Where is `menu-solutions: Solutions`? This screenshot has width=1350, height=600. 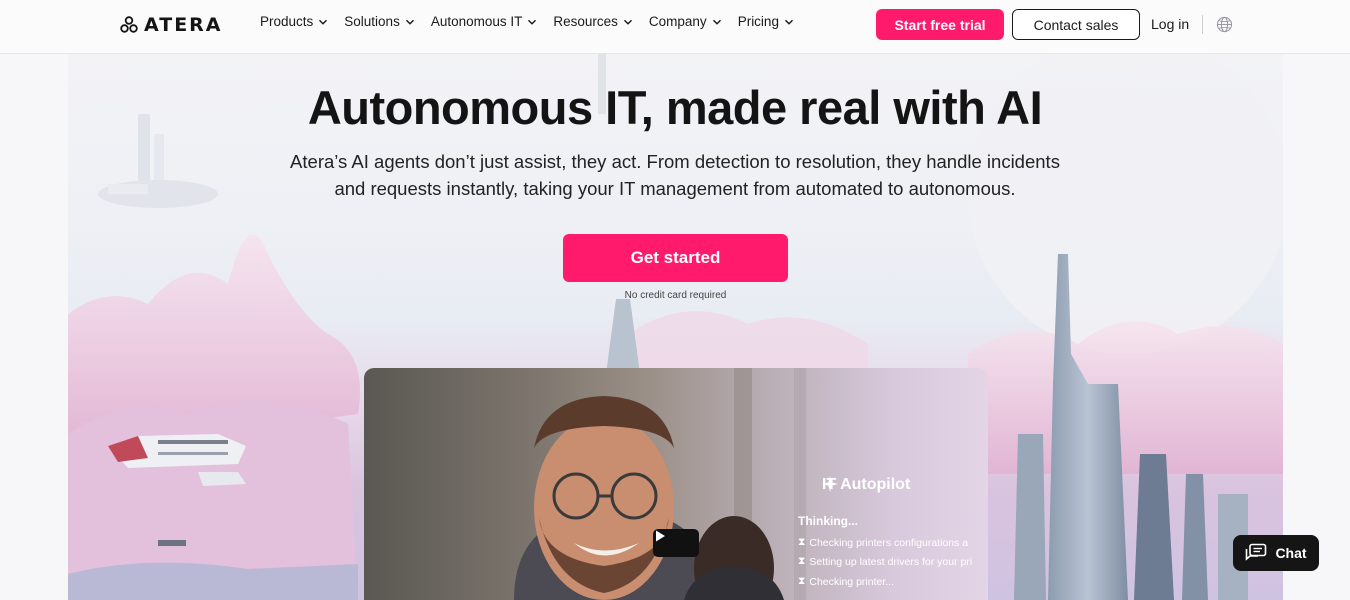
menu-solutions: Solutions is located at coordinates (379, 21).